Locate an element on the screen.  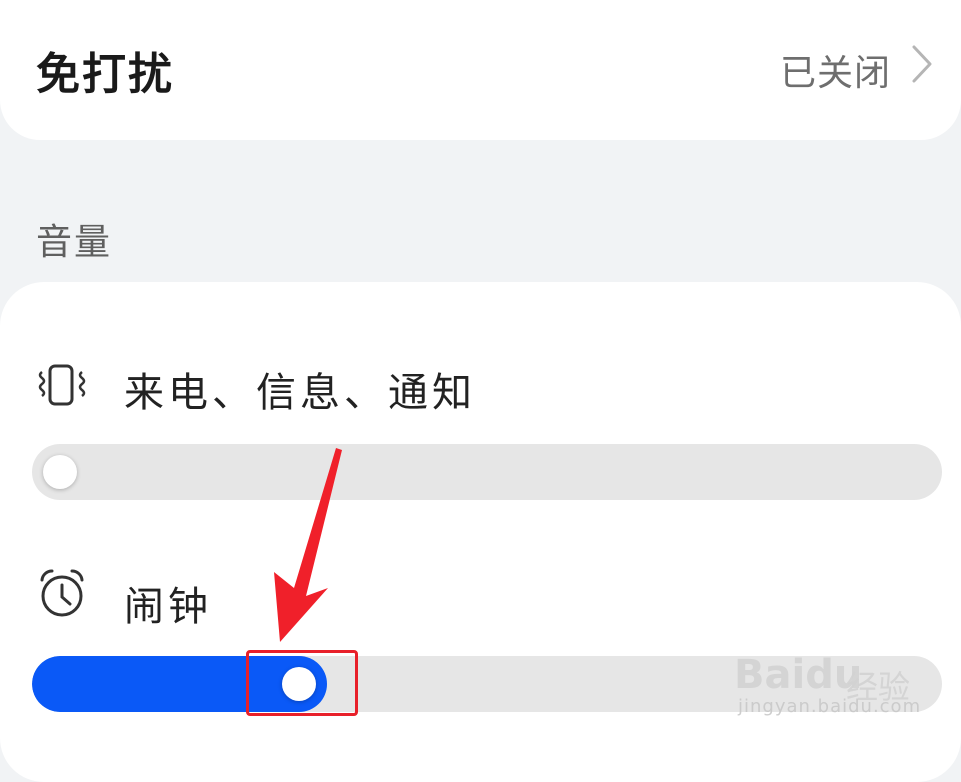
baidu-watermark: Baidu 经验 jingyan.baidu.com is located at coordinates (830, 682).